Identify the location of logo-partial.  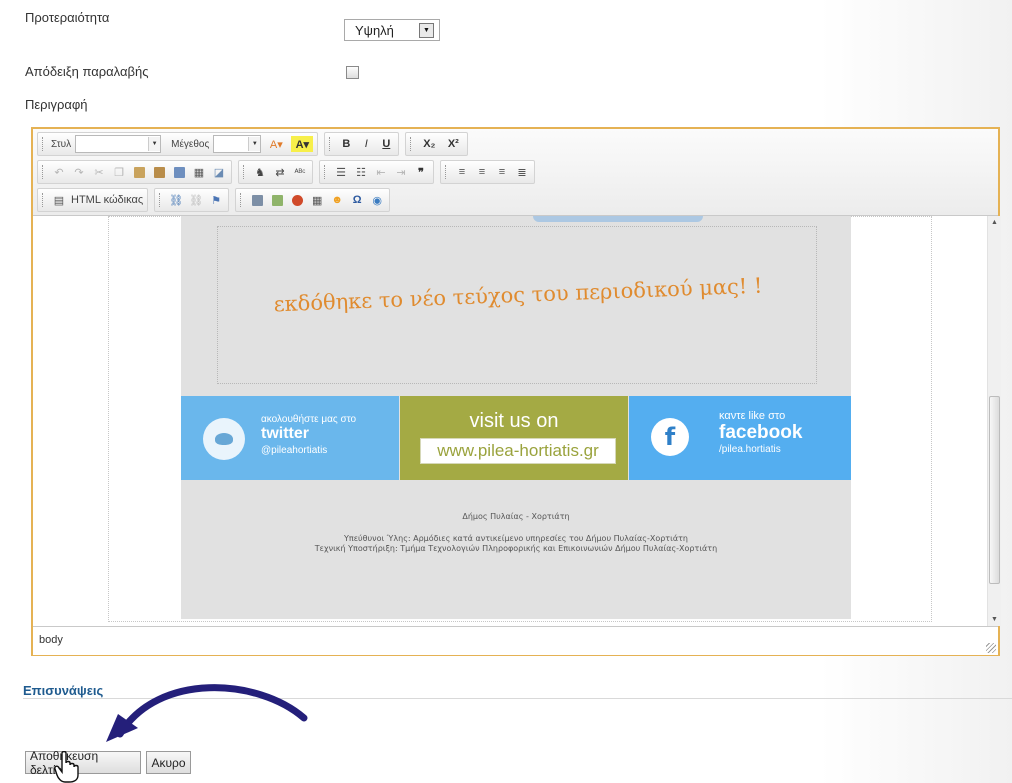
(618, 219).